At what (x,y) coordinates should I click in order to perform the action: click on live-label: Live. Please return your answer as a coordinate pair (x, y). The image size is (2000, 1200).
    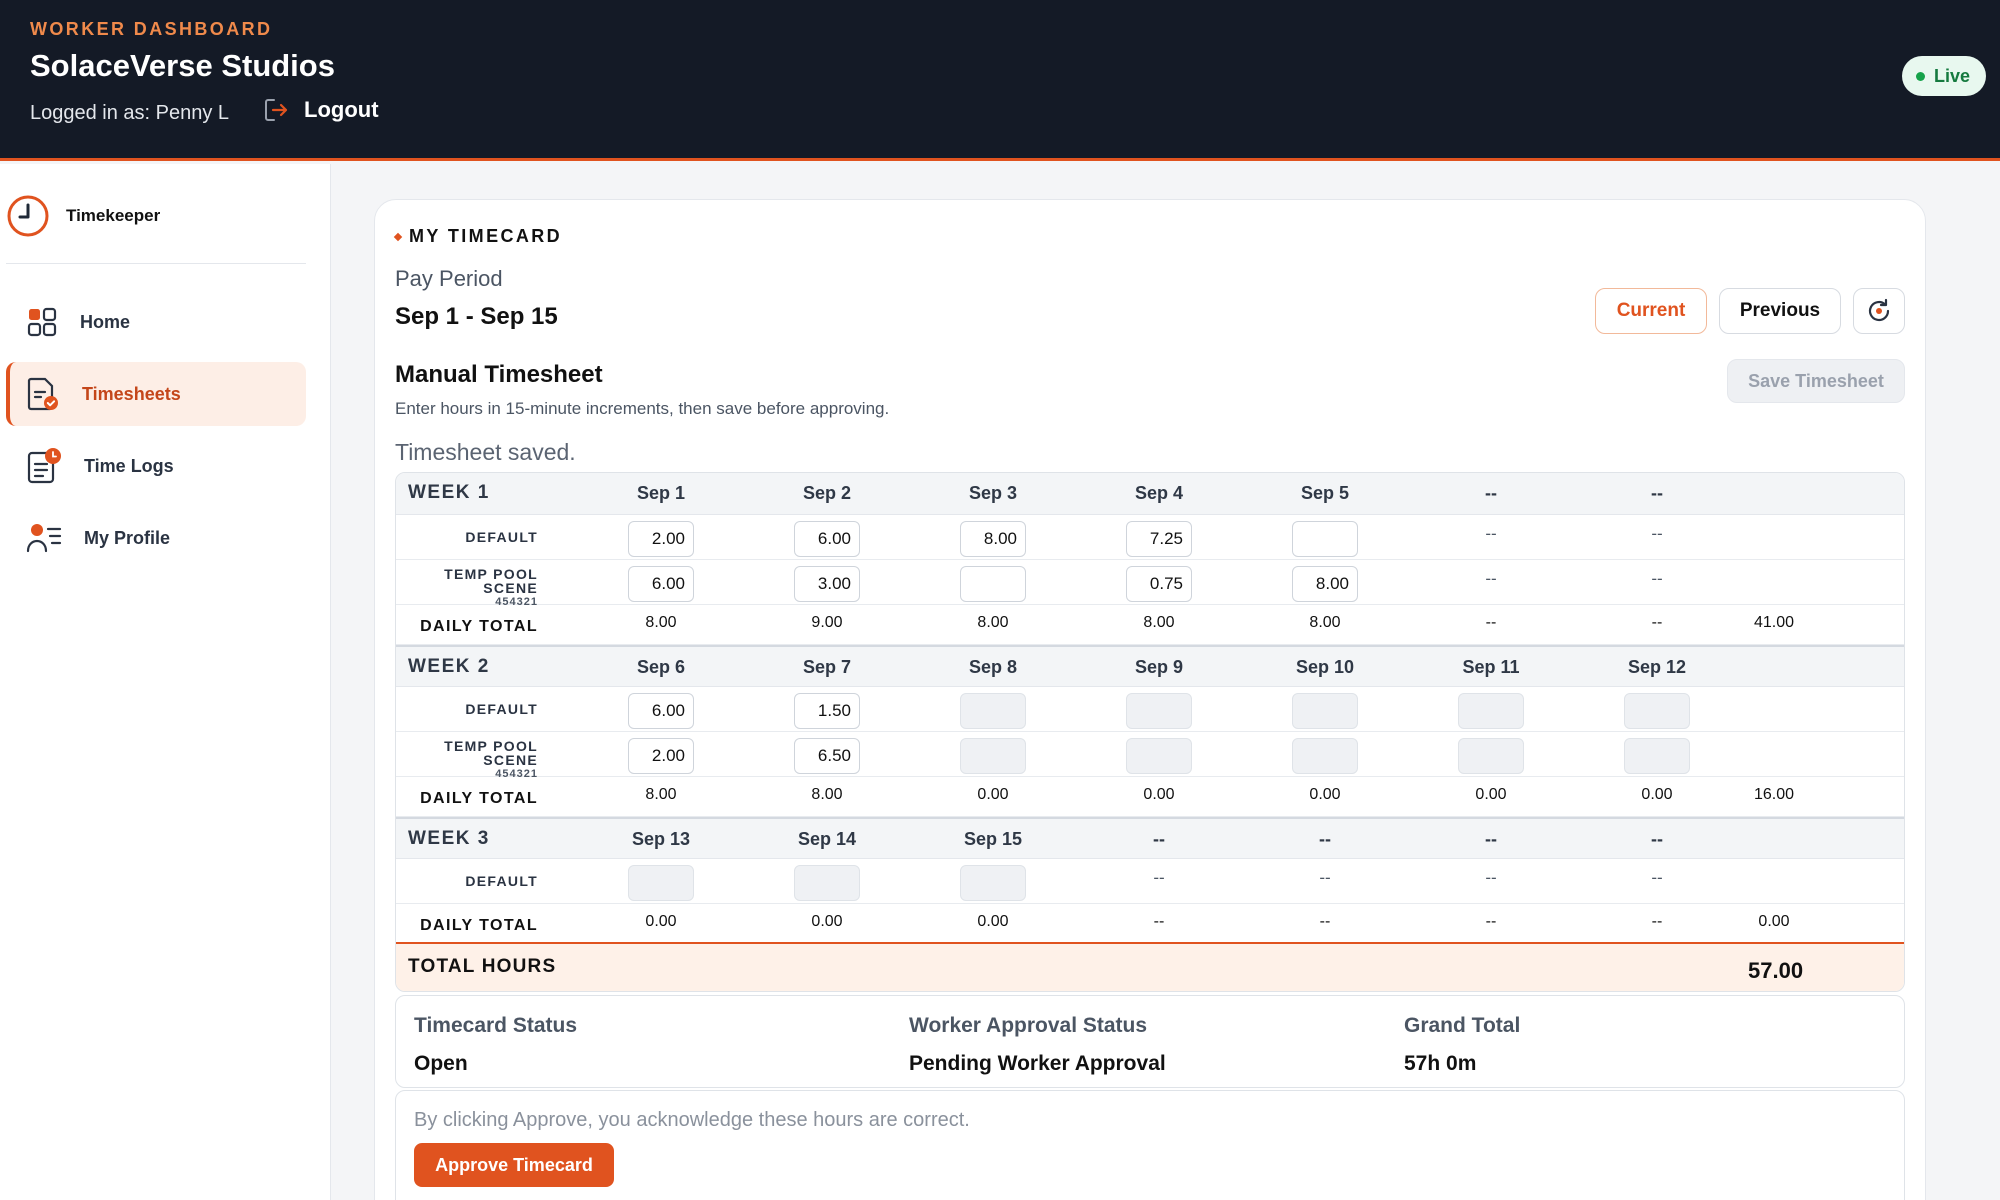
    Looking at the image, I should click on (1951, 75).